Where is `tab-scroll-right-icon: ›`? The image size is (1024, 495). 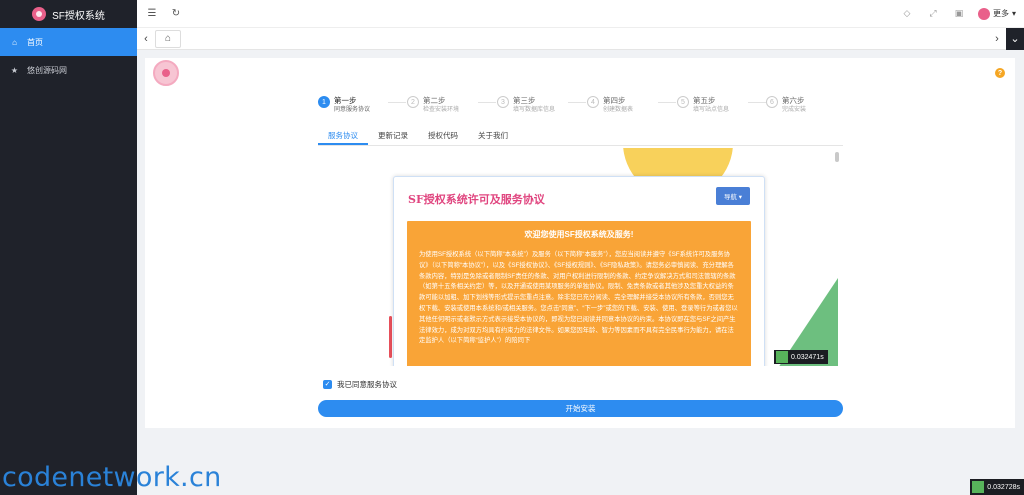 tab-scroll-right-icon: › is located at coordinates (997, 39).